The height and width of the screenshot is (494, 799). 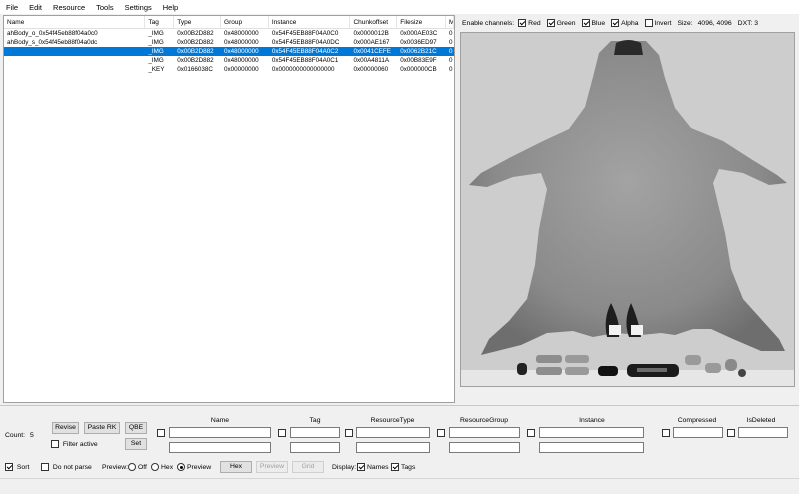 What do you see at coordinates (763, 432) in the screenshot?
I see `filter-isdeleted-input` at bounding box center [763, 432].